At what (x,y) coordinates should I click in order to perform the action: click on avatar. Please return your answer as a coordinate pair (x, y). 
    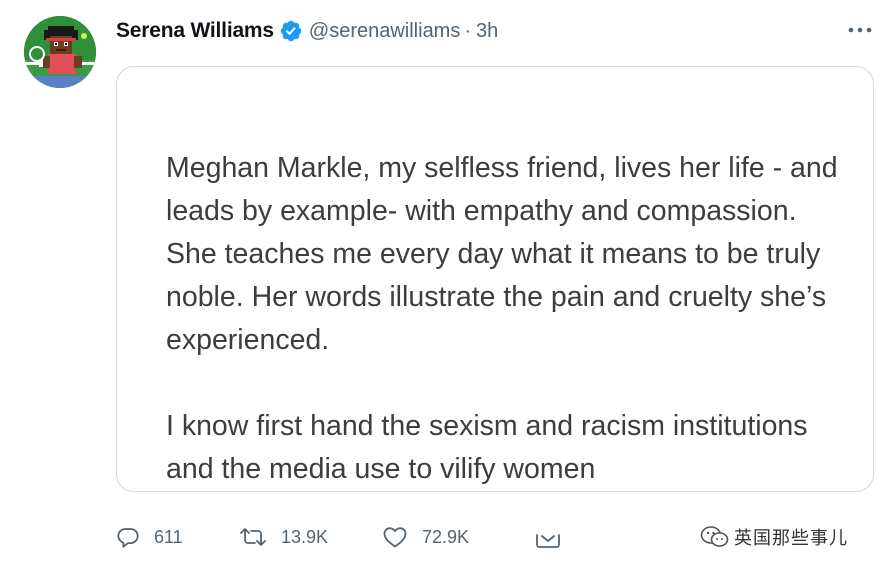
    Looking at the image, I should click on (60, 52).